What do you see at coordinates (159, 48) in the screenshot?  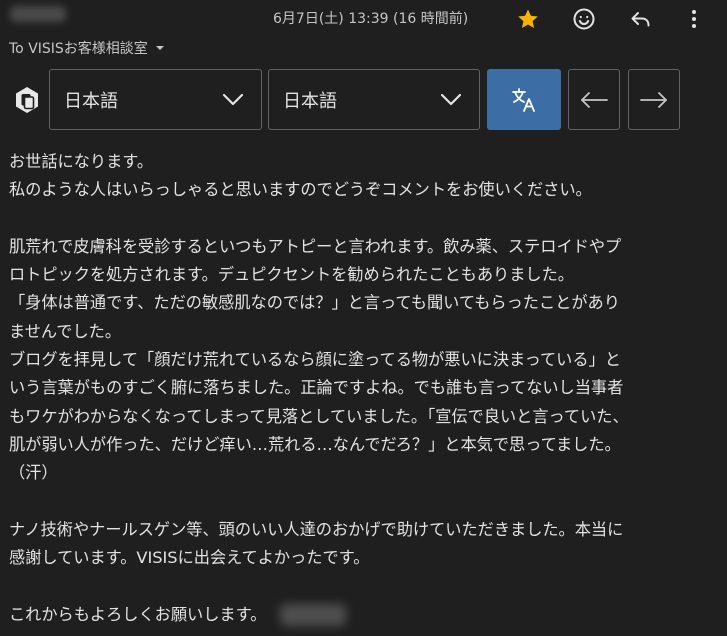 I see `caret-down-icon` at bounding box center [159, 48].